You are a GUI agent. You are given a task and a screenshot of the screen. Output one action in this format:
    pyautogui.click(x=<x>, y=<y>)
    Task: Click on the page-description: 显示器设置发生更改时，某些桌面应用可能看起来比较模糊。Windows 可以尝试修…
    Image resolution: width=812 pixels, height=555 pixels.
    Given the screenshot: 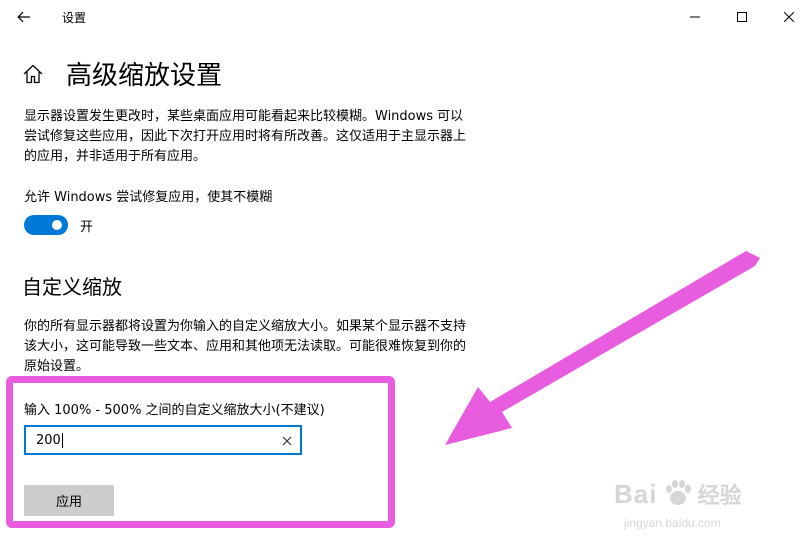 What is the action you would take?
    pyautogui.click(x=245, y=136)
    